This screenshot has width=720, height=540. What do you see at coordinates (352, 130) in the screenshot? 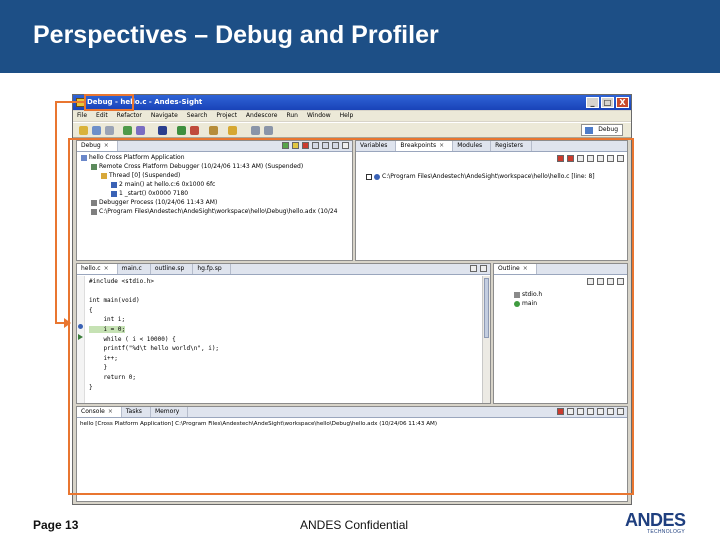
I see `main-toolbar` at bounding box center [352, 130].